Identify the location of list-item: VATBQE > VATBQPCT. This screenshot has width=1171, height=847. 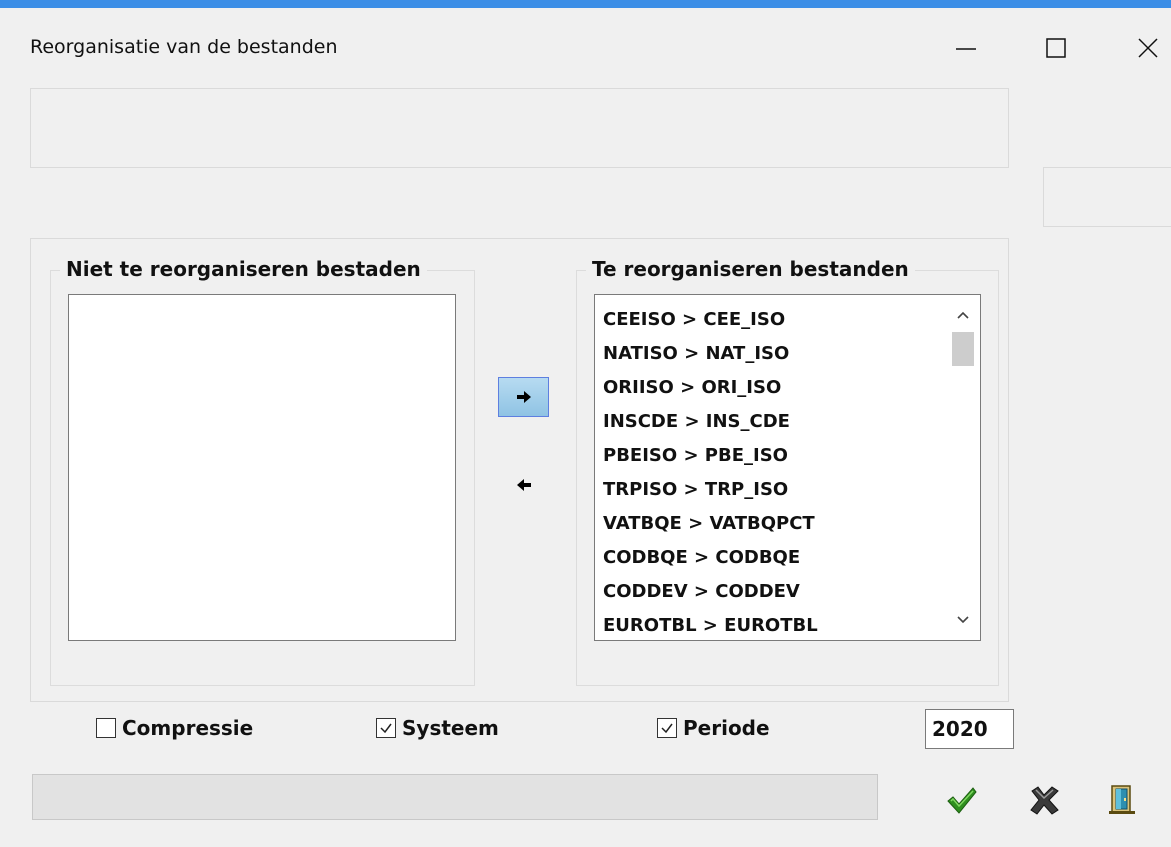
(710, 524).